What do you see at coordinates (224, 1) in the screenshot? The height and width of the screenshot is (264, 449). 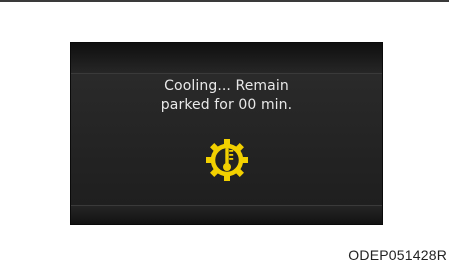 I see `top-divider` at bounding box center [224, 1].